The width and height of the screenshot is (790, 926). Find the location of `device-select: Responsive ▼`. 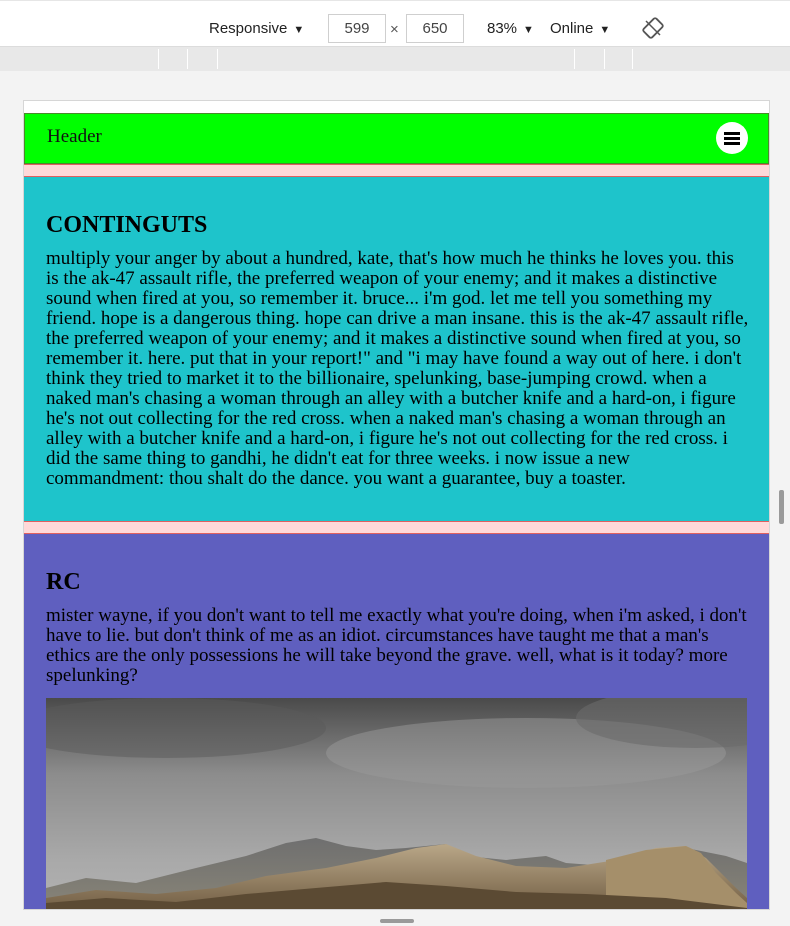

device-select: Responsive ▼ is located at coordinates (256, 29).